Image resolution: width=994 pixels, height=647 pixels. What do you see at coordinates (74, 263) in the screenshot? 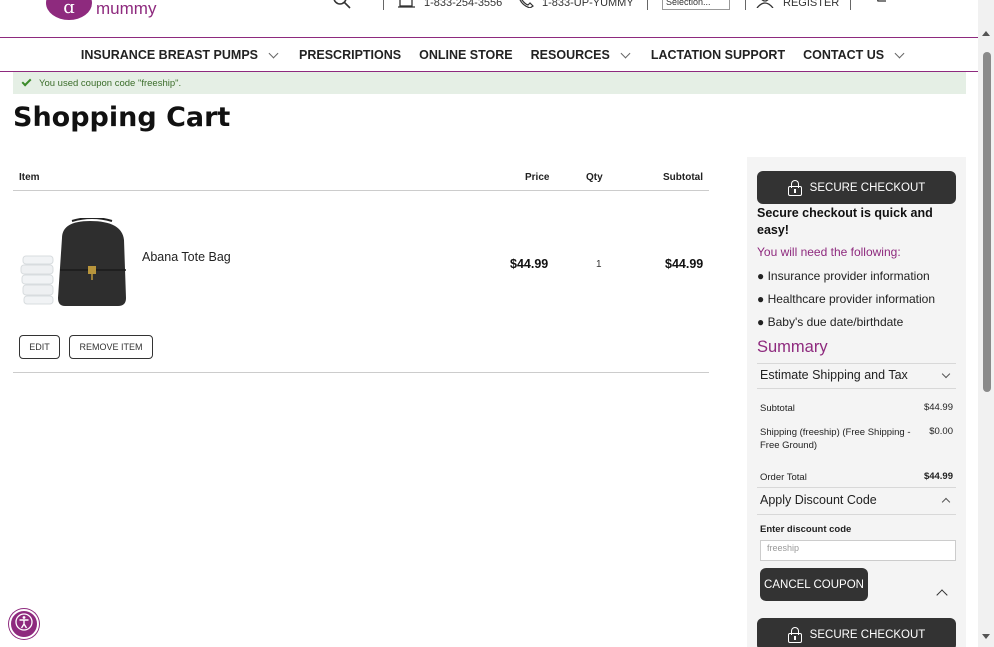
I see `product-image` at bounding box center [74, 263].